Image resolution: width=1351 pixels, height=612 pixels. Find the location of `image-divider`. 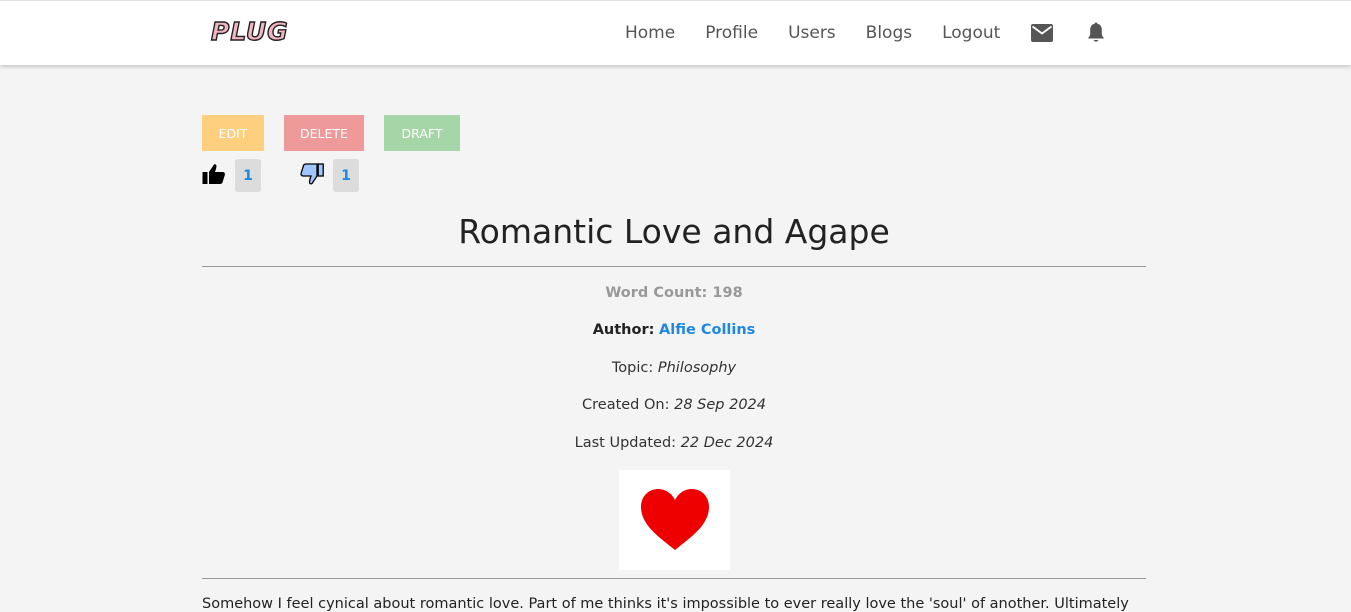

image-divider is located at coordinates (674, 578).